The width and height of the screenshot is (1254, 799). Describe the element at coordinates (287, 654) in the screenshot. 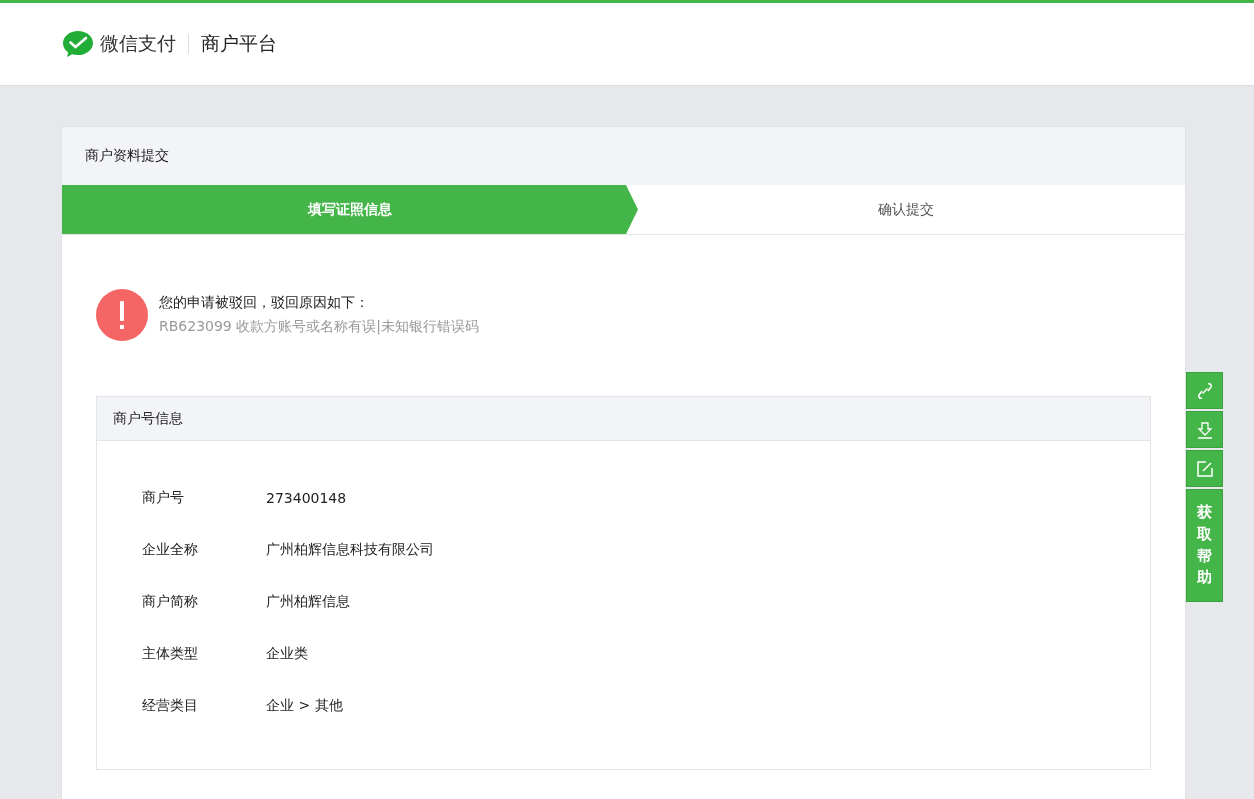

I see `field-value: 企业类` at that location.